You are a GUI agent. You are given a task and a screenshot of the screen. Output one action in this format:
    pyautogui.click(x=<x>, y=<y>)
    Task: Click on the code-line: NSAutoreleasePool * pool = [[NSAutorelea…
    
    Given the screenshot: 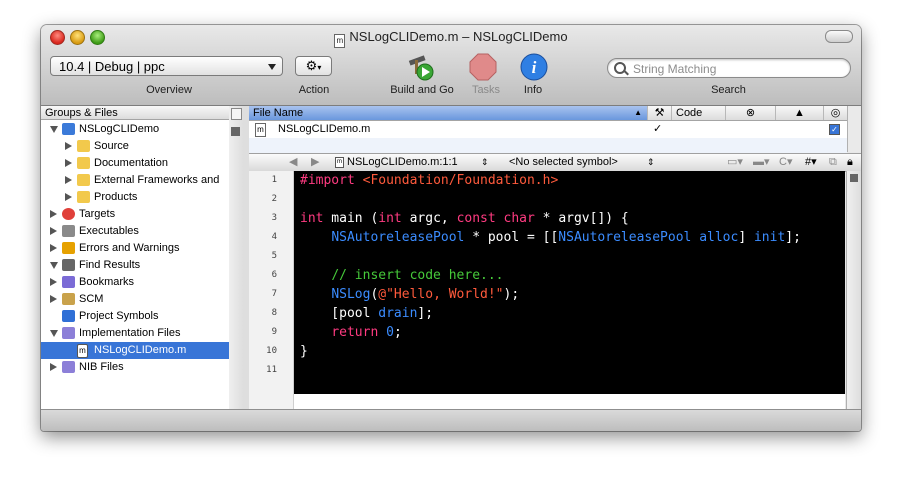 What is the action you would take?
    pyautogui.click(x=569, y=237)
    